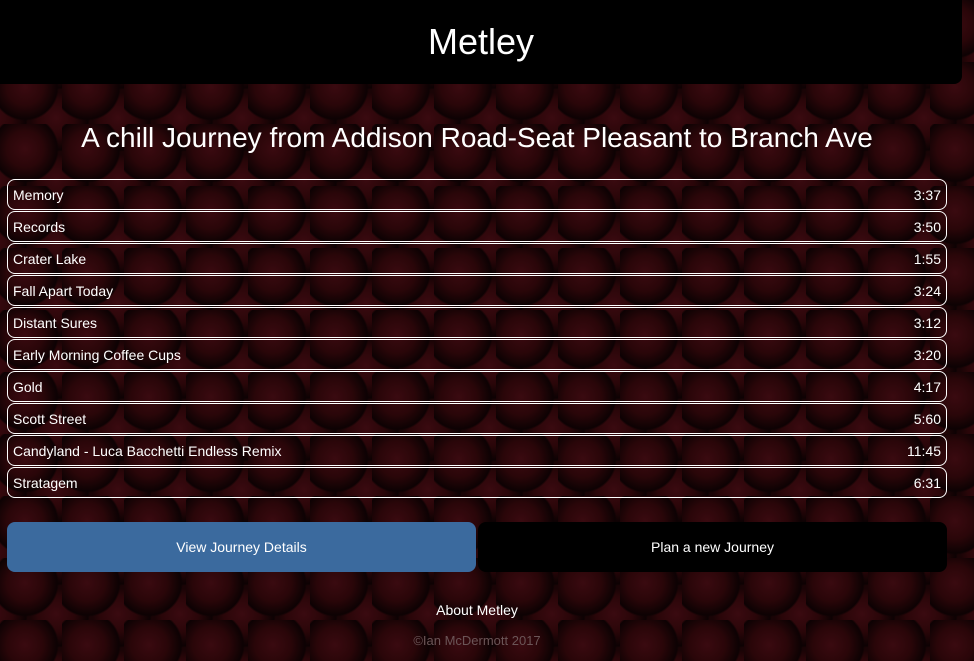  I want to click on app-header: Metley, so click(481, 42).